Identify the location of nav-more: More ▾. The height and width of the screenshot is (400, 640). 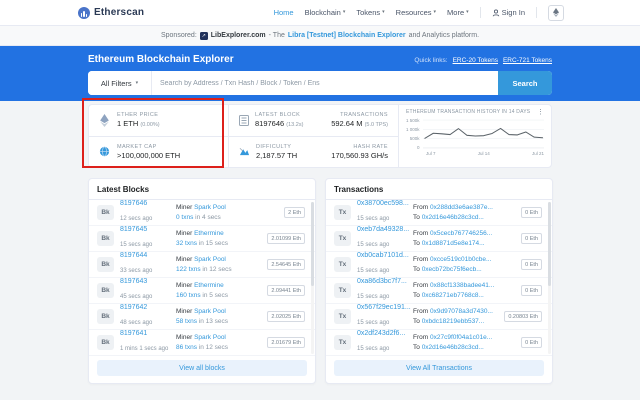
(458, 12).